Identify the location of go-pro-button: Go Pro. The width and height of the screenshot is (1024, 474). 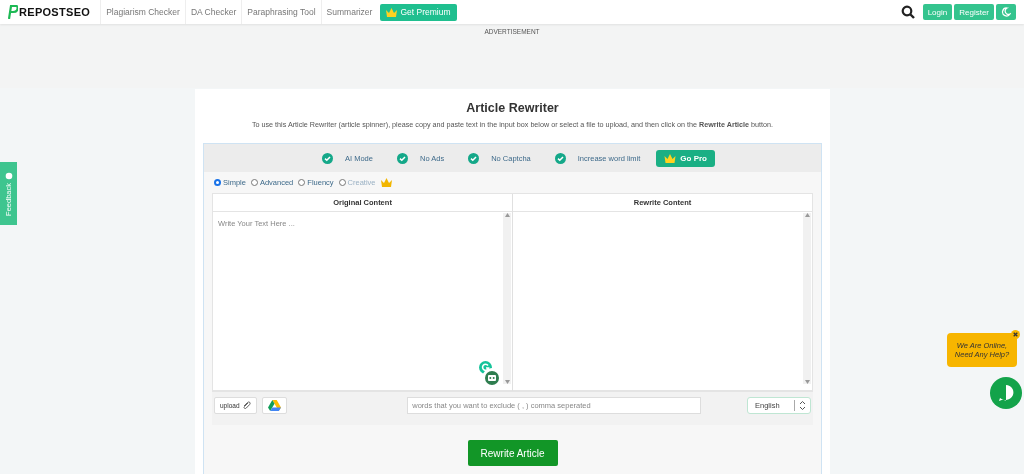
(685, 158).